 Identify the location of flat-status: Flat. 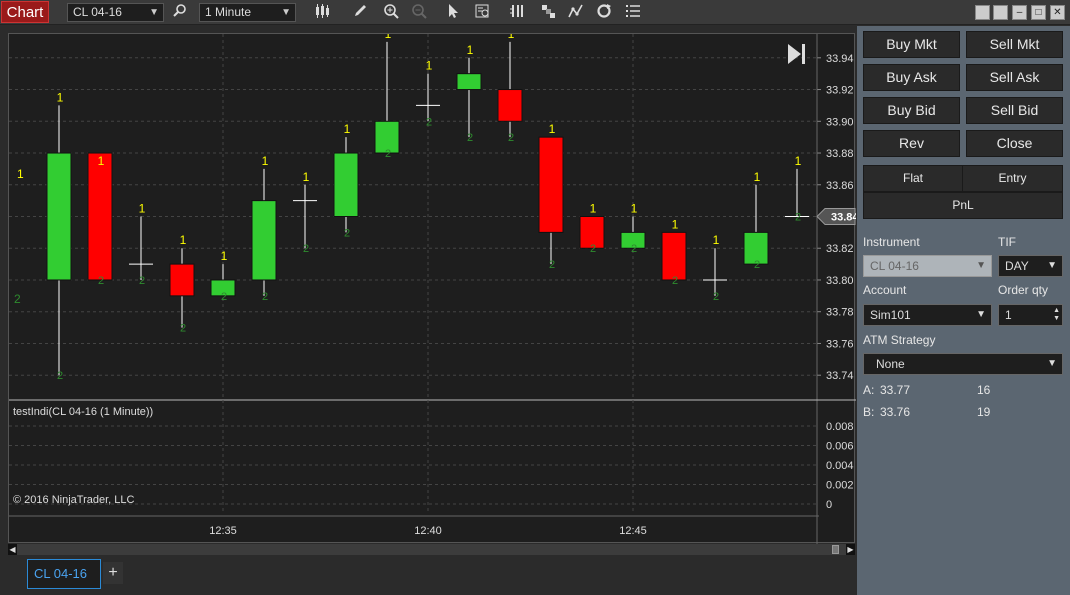
(913, 178).